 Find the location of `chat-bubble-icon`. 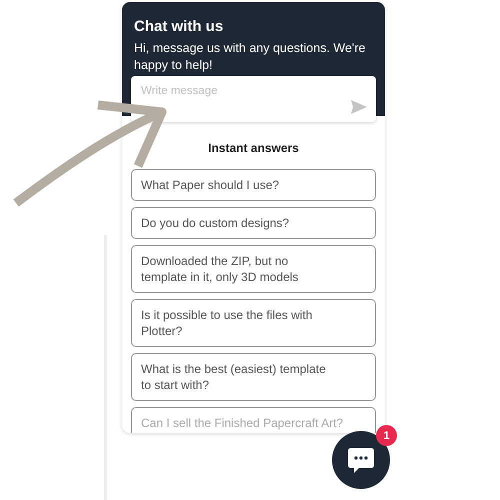

chat-bubble-icon is located at coordinates (361, 460).